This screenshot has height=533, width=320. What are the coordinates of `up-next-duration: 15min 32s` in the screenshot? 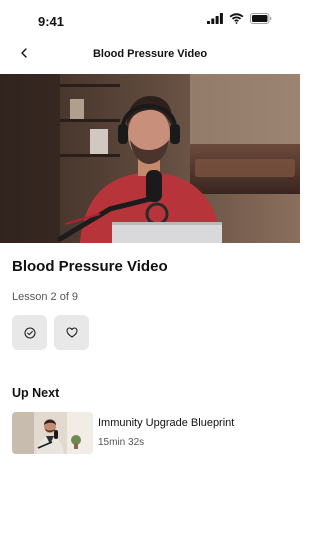 It's located at (121, 442).